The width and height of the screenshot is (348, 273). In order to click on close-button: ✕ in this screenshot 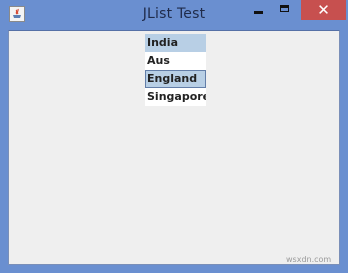, I will do `click(323, 10)`.